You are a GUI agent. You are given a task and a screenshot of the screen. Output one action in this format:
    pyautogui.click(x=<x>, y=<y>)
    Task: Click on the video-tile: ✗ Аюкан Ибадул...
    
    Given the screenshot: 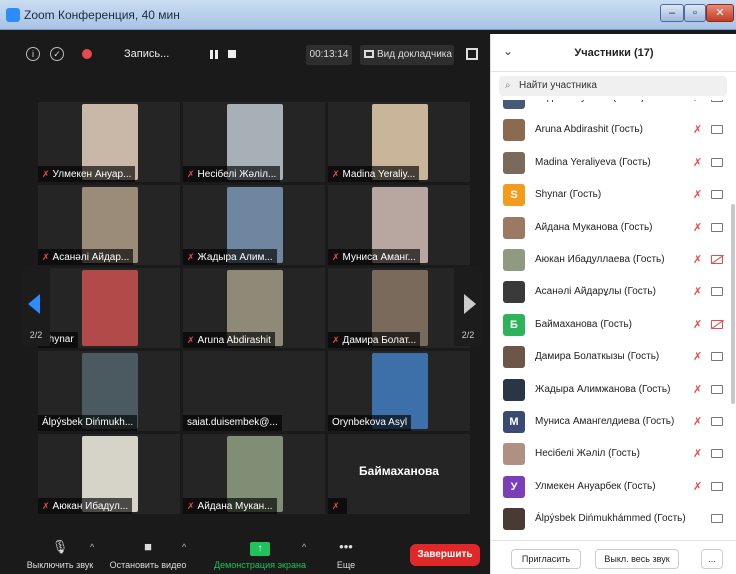 What is the action you would take?
    pyautogui.click(x=109, y=474)
    